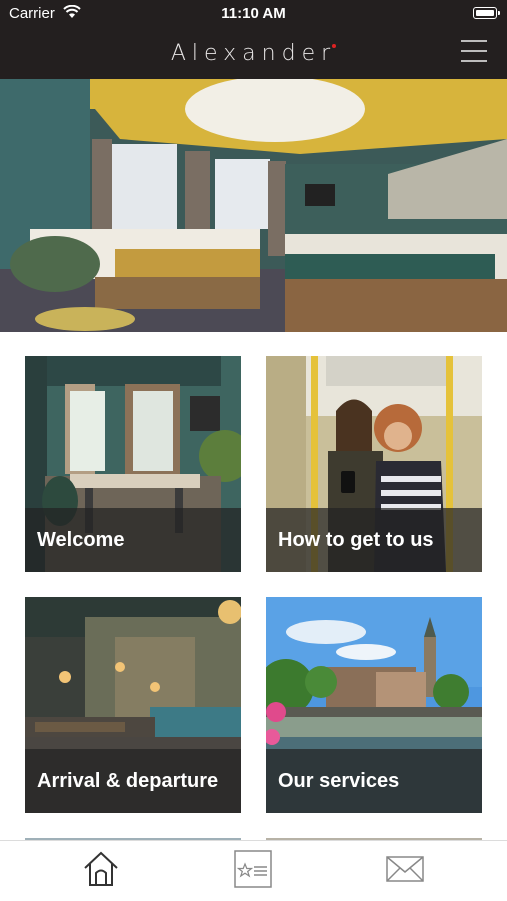 This screenshot has width=507, height=901. I want to click on tile-label-how-to-get-to-us: How to get to us, so click(356, 540).